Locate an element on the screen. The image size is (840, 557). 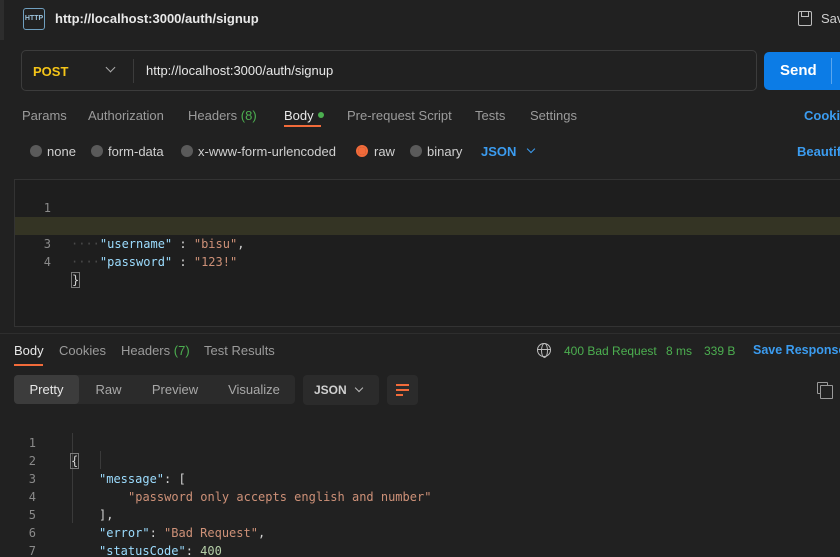
cookies-link: Cookies is located at coordinates (822, 115).